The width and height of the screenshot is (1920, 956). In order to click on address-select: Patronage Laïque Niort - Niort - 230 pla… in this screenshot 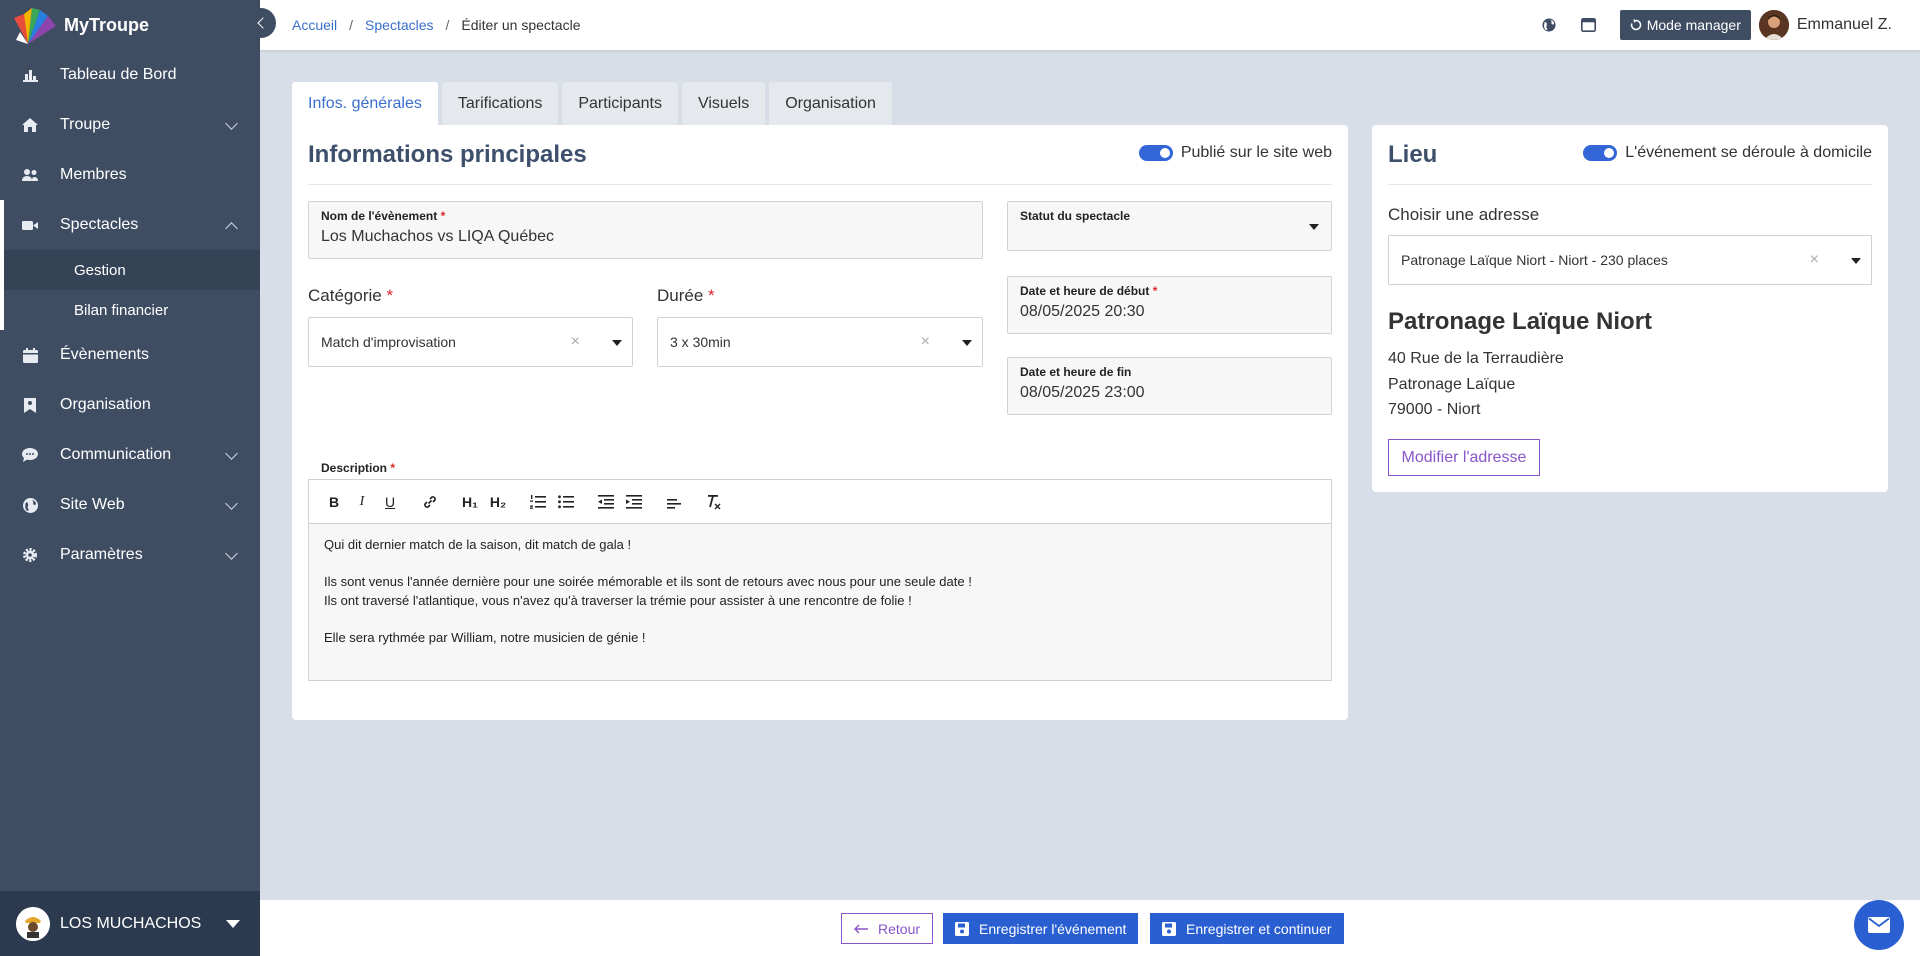, I will do `click(1630, 260)`.